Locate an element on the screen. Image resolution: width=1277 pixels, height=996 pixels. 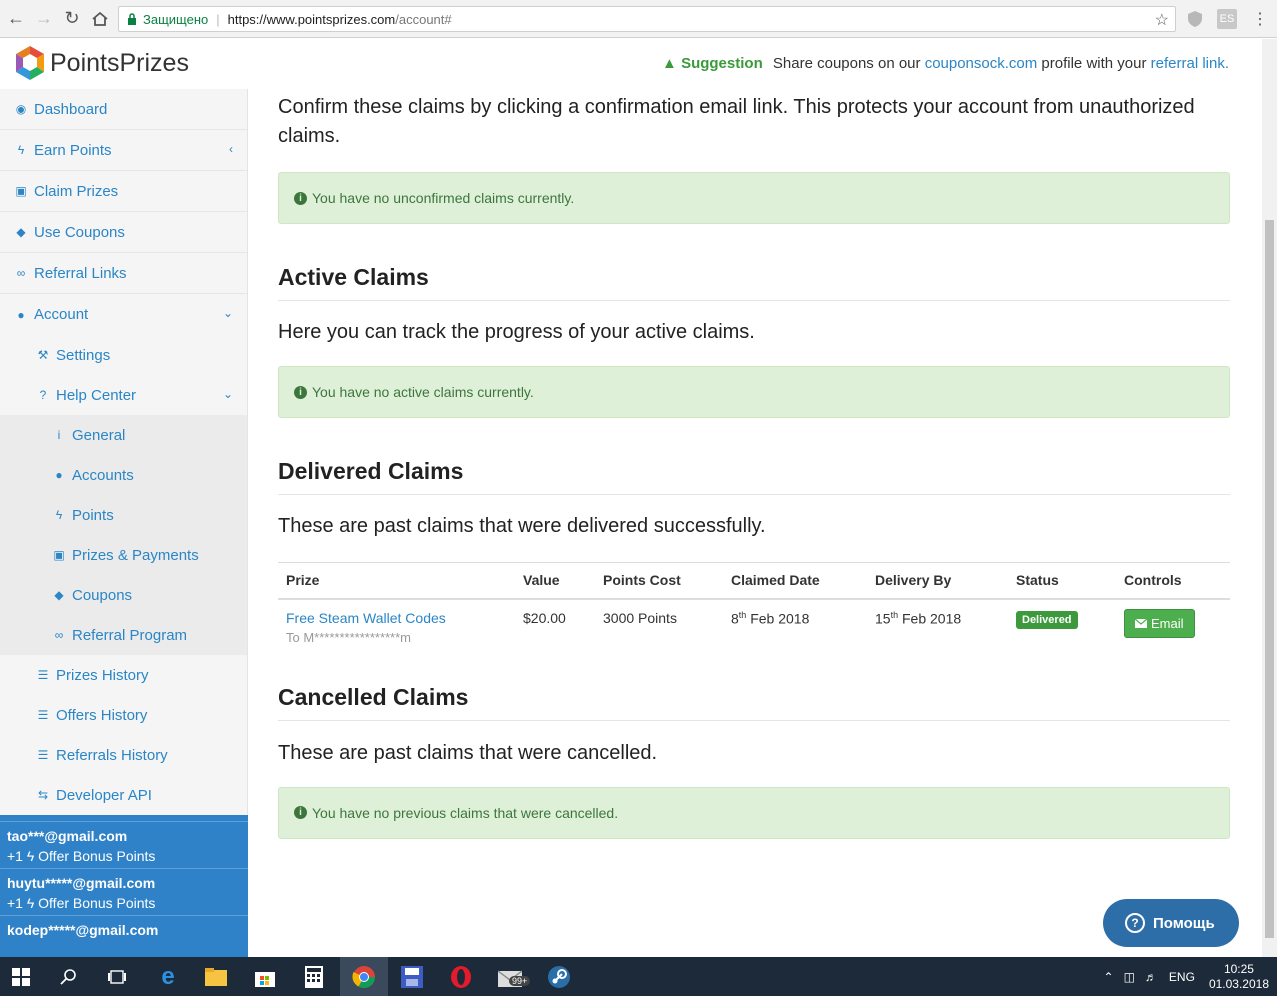
opera-icon is located at coordinates (461, 977).